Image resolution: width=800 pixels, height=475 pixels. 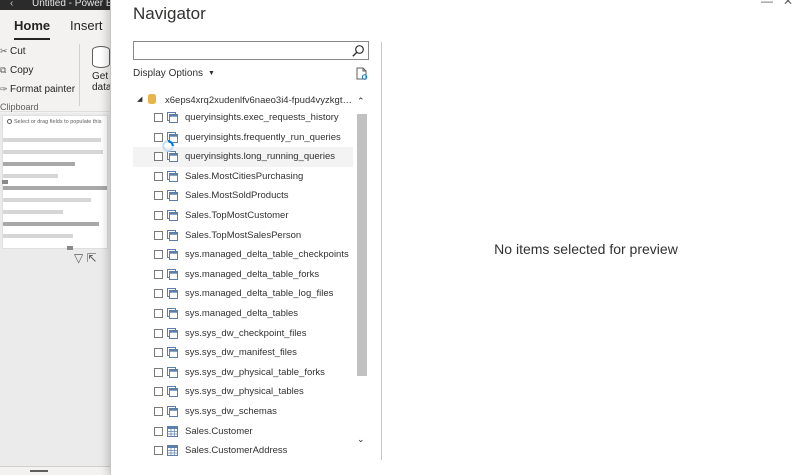 What do you see at coordinates (243, 118) in the screenshot?
I see `tree-item: queryinsights.exec_requests_history` at bounding box center [243, 118].